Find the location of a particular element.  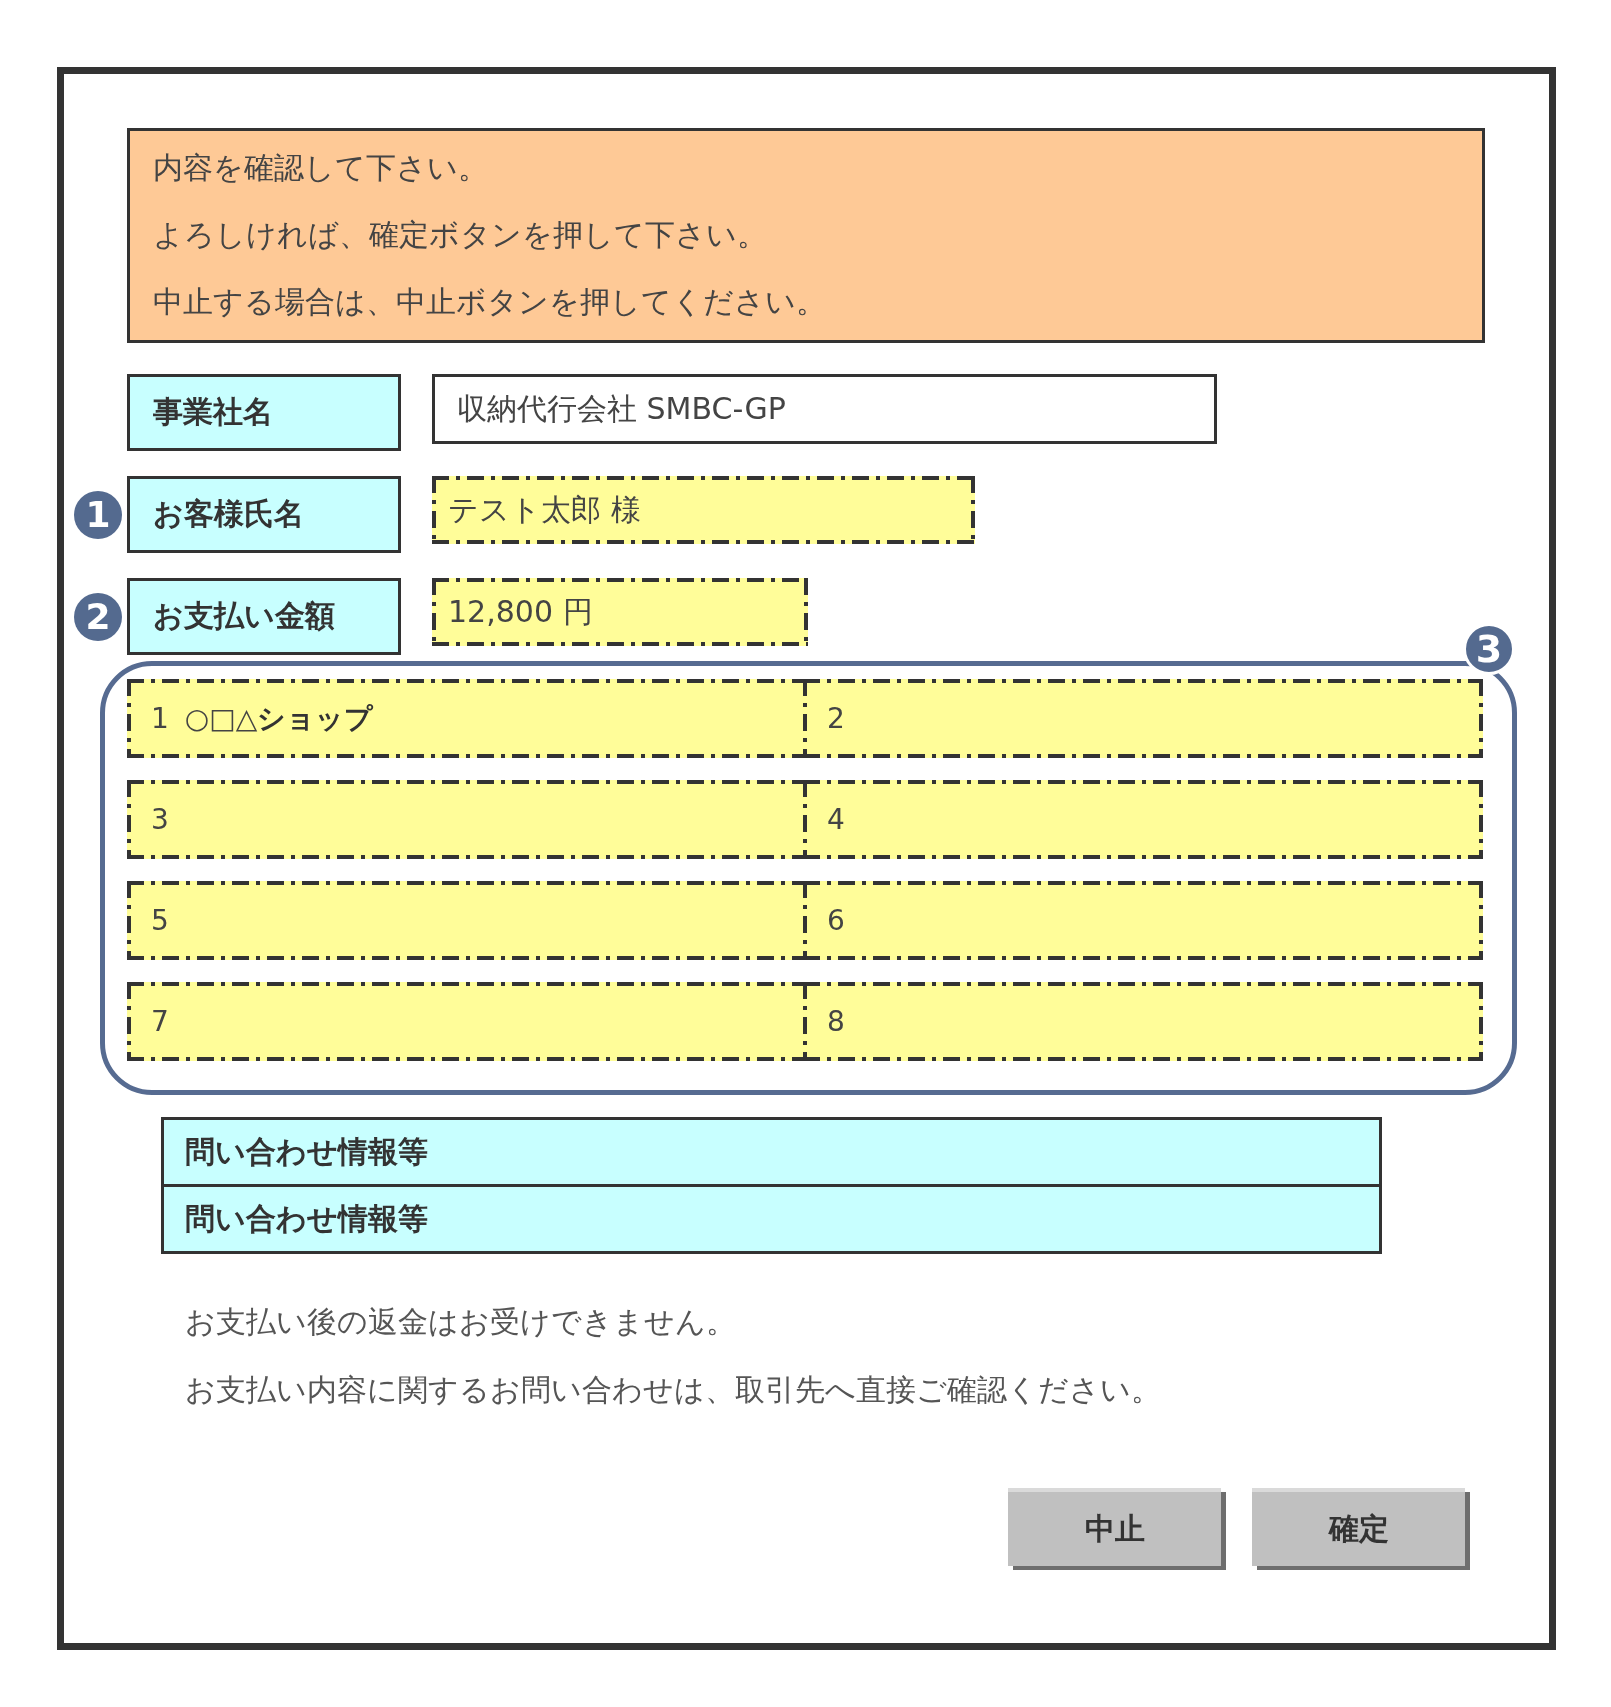

slot-number: 3 is located at coordinates (160, 819).